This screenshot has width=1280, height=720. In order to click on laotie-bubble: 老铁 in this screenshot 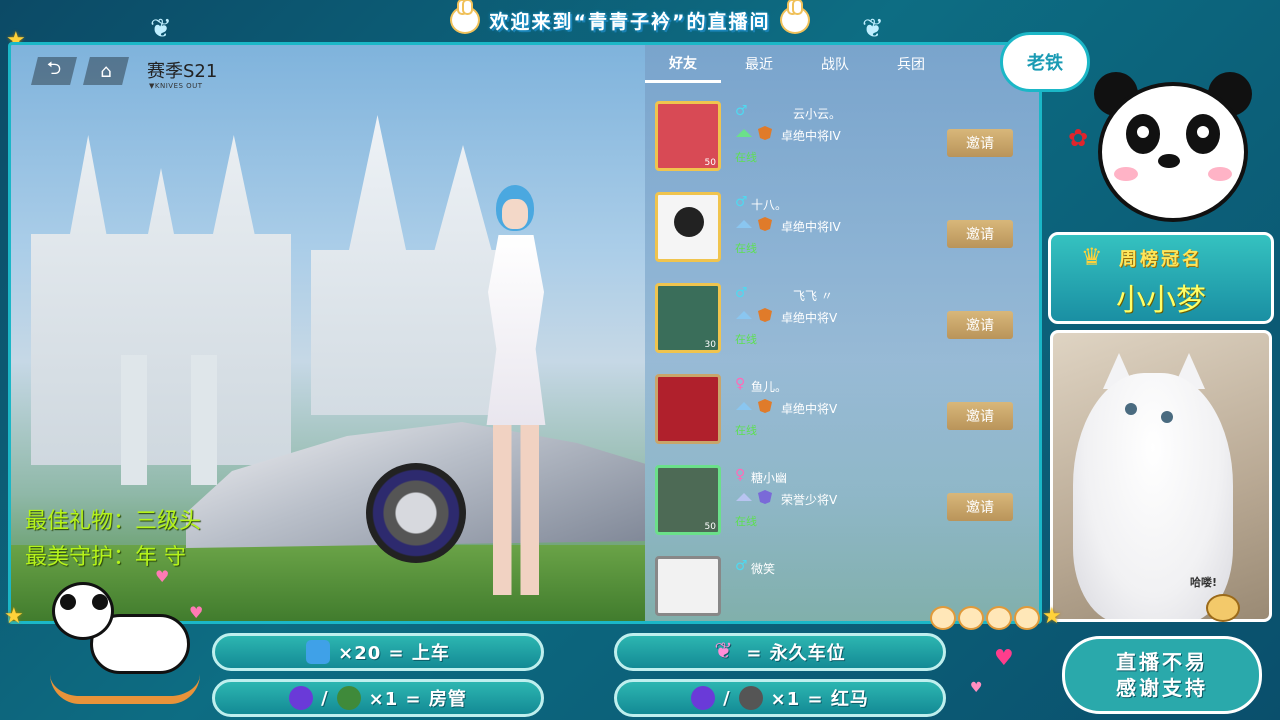, I will do `click(1045, 62)`.